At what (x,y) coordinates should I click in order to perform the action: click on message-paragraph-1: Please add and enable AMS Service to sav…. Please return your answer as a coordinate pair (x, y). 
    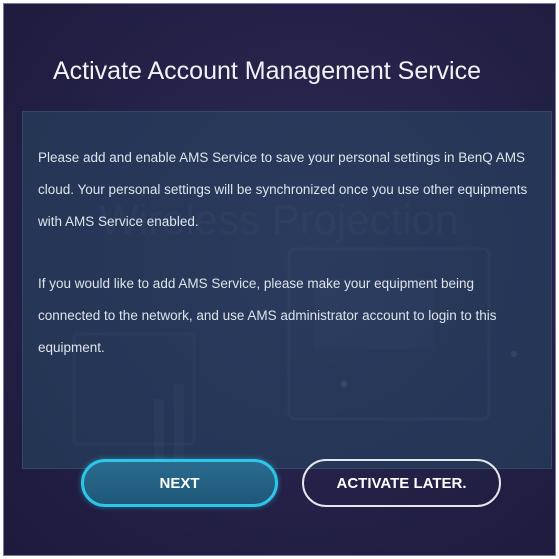
    Looking at the image, I should click on (283, 189).